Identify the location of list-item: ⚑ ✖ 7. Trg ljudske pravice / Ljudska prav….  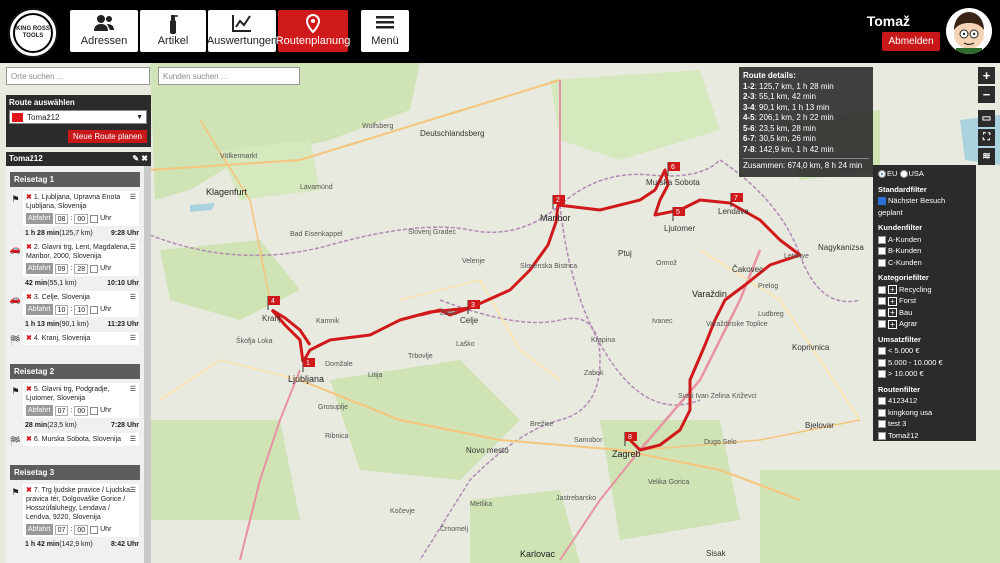
(75, 510).